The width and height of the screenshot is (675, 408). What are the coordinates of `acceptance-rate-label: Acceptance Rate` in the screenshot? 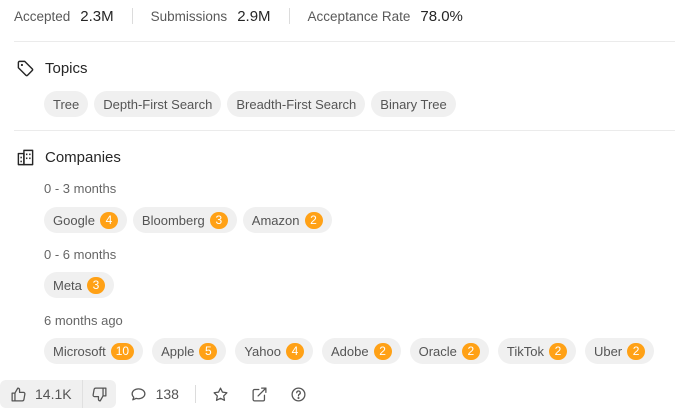 It's located at (359, 16).